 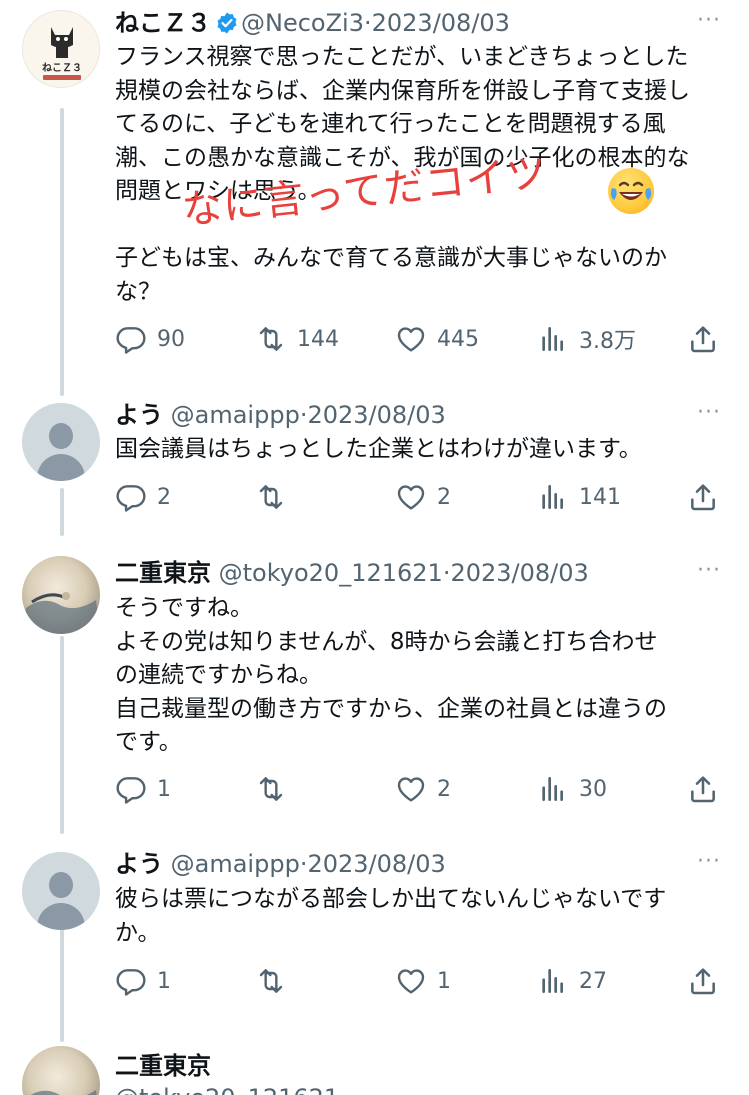 What do you see at coordinates (138, 291) in the screenshot?
I see `tweet-line: な？` at bounding box center [138, 291].